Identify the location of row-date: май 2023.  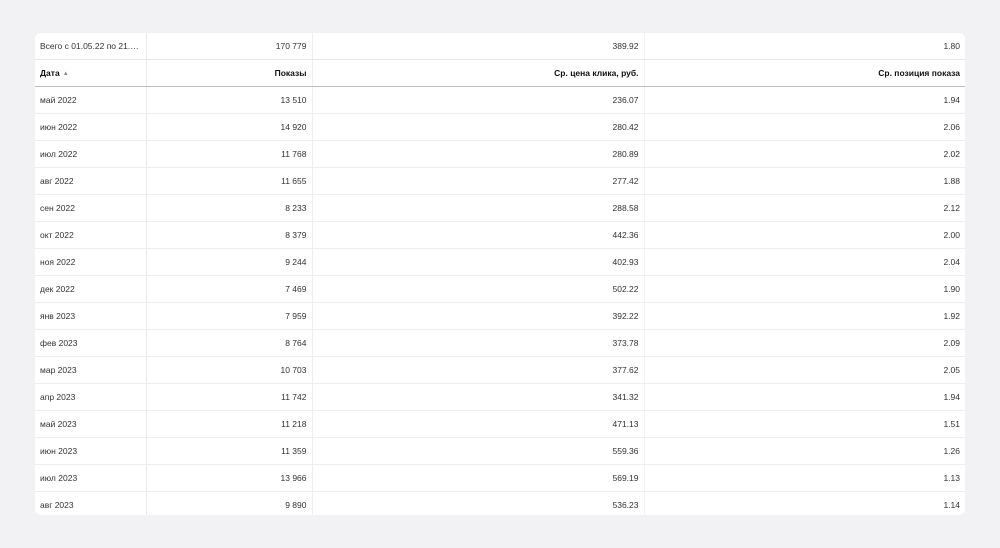
(91, 424).